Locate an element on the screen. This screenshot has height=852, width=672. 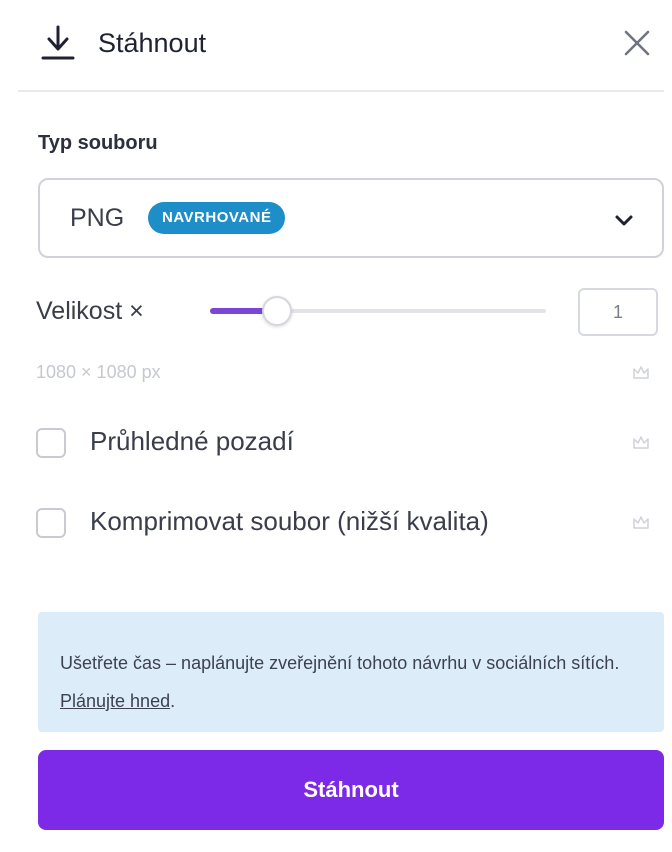
transparent-background-label: Průhledné pozadí is located at coordinates (192, 441).